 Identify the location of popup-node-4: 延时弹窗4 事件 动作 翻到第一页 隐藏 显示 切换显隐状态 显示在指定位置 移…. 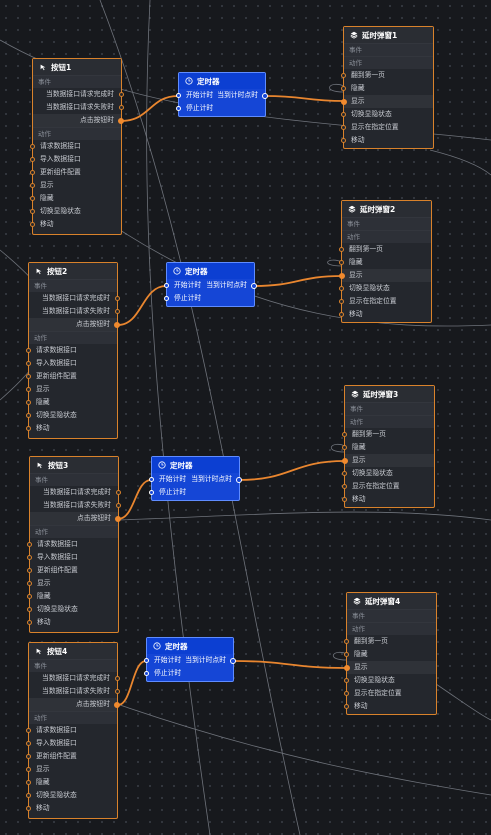
(390, 653).